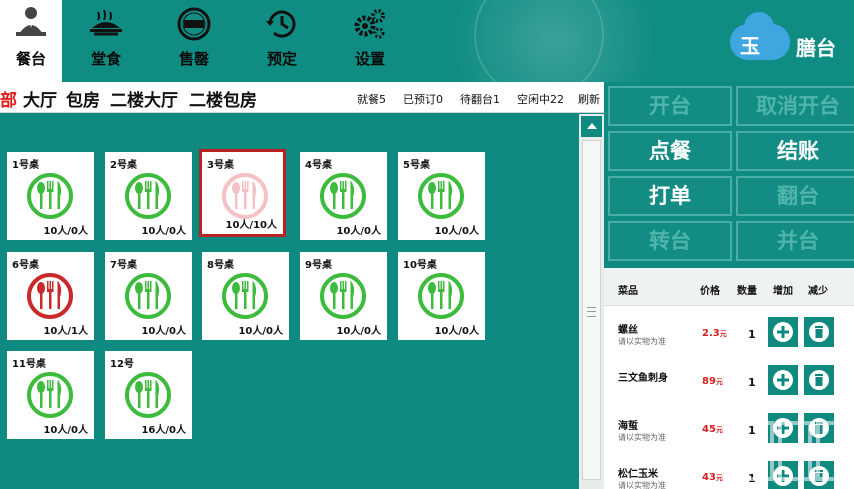 The width and height of the screenshot is (854, 489). I want to click on order-list-header: 菜品 价格 数量 增加 减少, so click(729, 287).